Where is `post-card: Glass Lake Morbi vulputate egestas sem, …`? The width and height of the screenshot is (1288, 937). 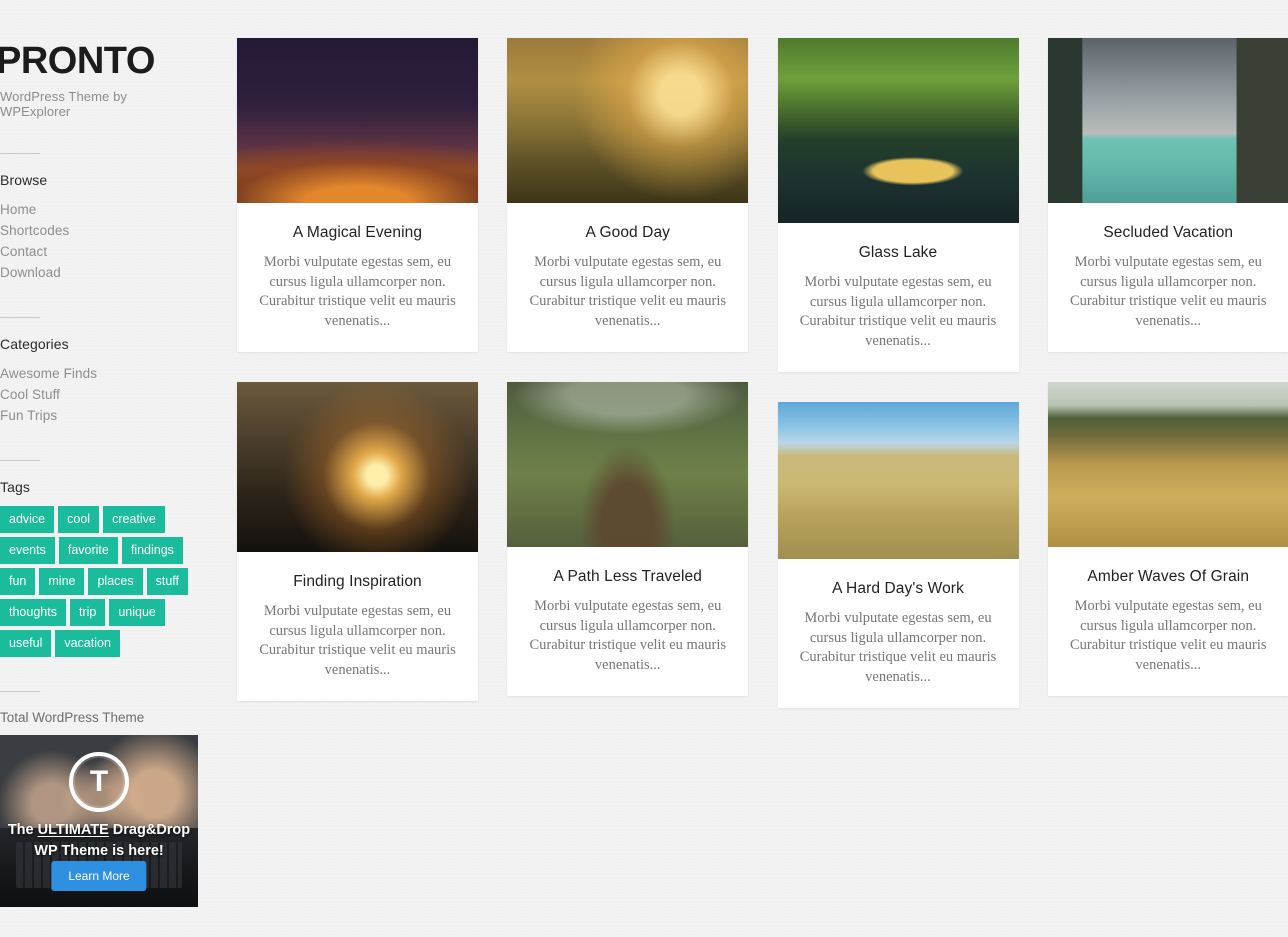
post-card: Glass Lake Morbi vulputate egestas sem, … is located at coordinates (898, 205).